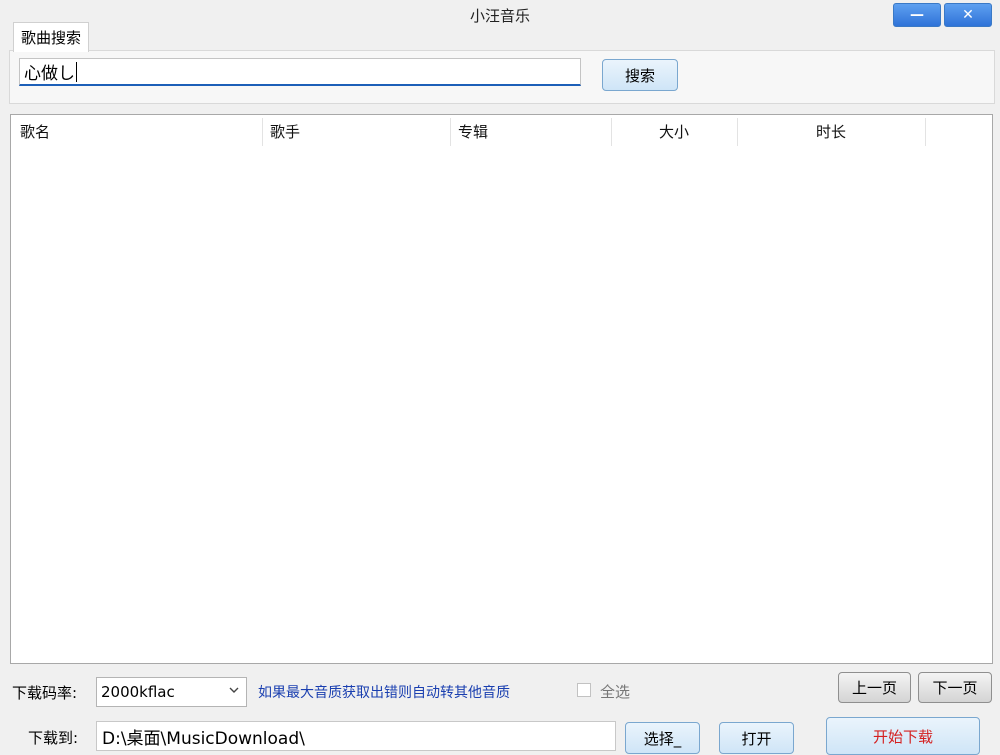  What do you see at coordinates (662, 738) in the screenshot?
I see `choose-folder-button: 选择_` at bounding box center [662, 738].